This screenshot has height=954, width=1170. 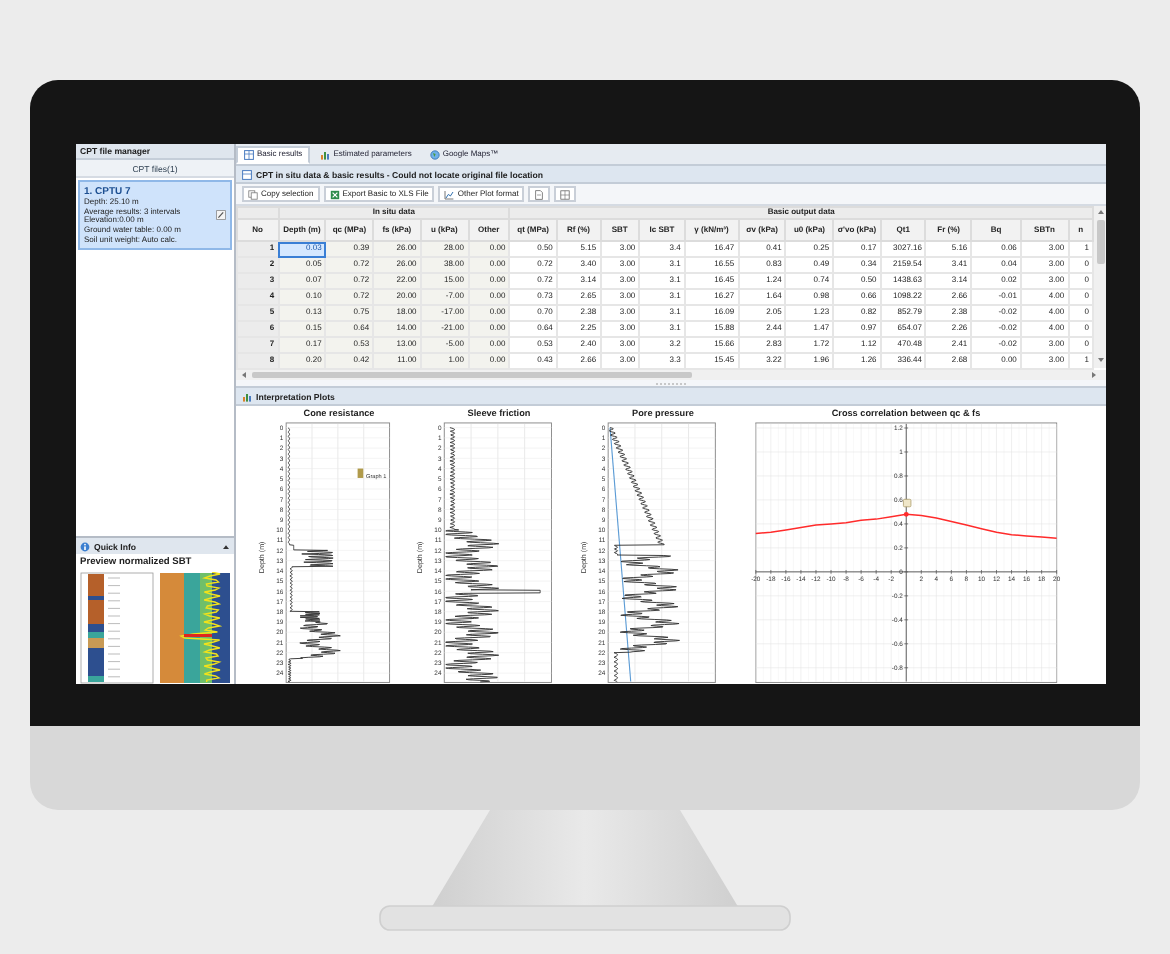 I want to click on data-point-marker, so click(x=906, y=515).